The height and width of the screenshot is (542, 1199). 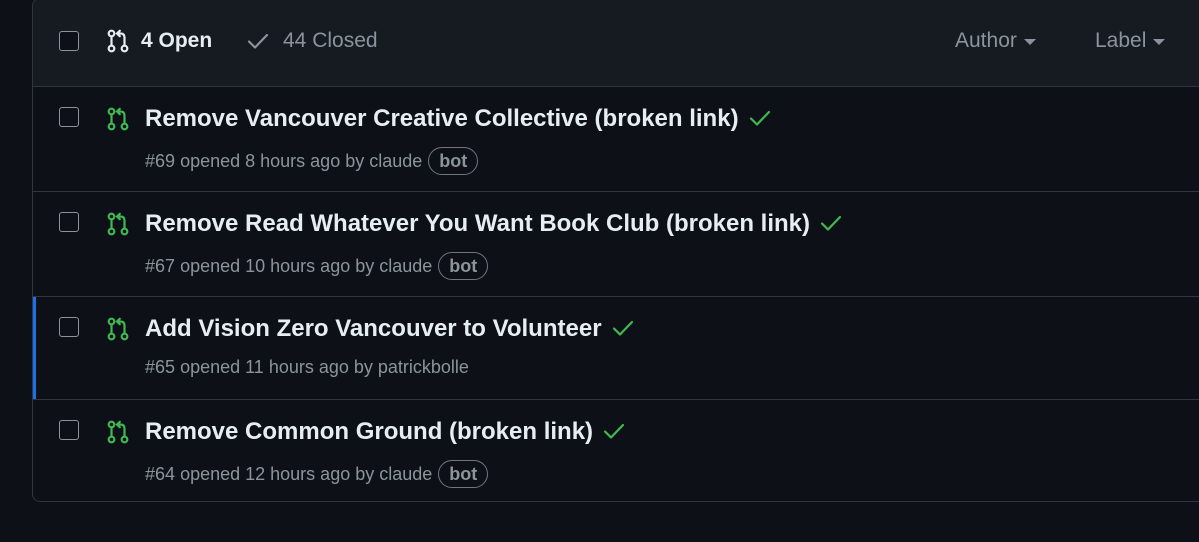 What do you see at coordinates (272, 160) in the screenshot?
I see `opened-text: opened 8 hours ago by` at bounding box center [272, 160].